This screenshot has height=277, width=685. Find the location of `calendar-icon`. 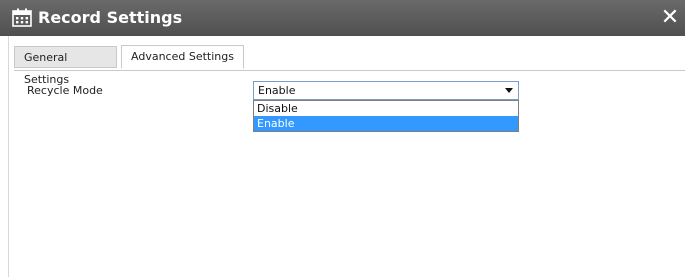

calendar-icon is located at coordinates (22, 17).